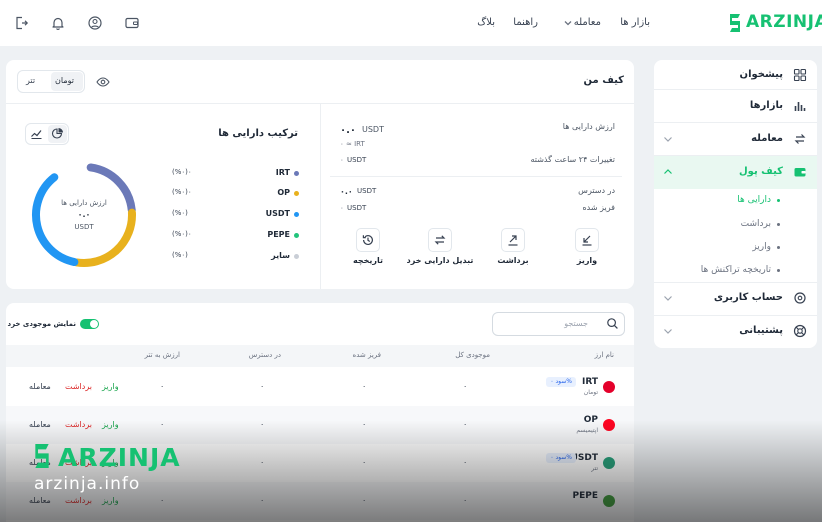 This screenshot has height=522, width=822. I want to click on sidebar-sub-withdraw: برداشت, so click(756, 224).